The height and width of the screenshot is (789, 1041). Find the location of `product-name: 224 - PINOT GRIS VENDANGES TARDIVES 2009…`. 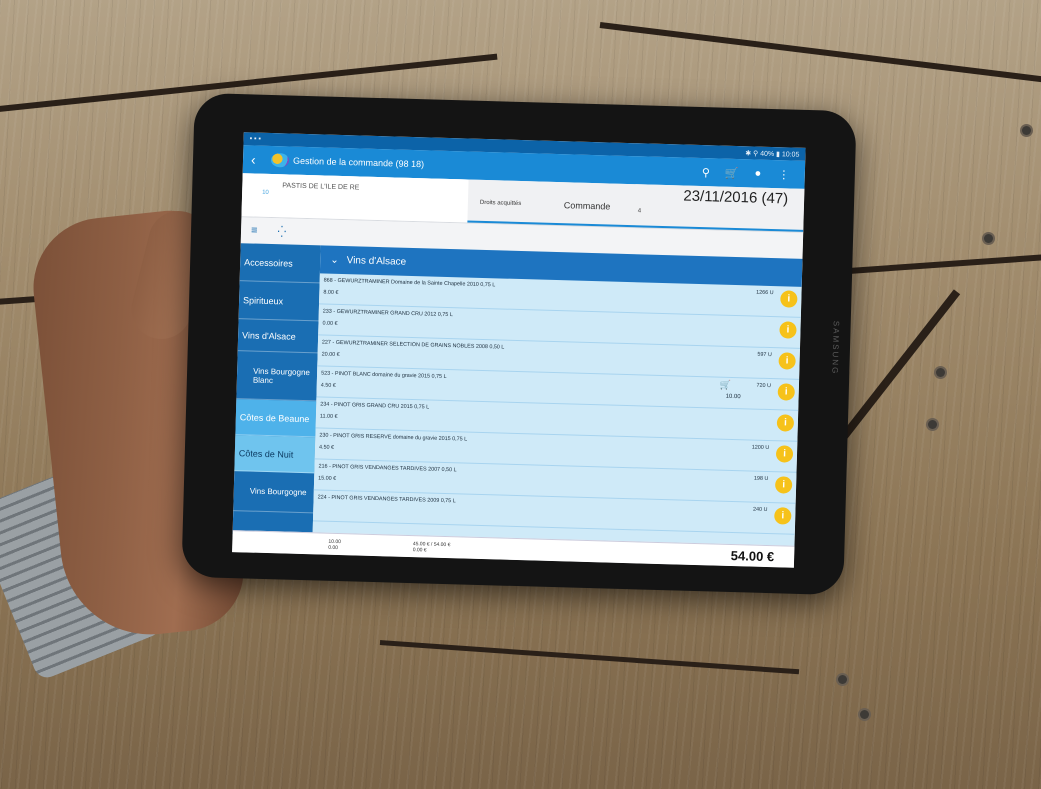

product-name: 224 - PINOT GRIS VENDANGES TARDIVES 2009… is located at coordinates (386, 499).